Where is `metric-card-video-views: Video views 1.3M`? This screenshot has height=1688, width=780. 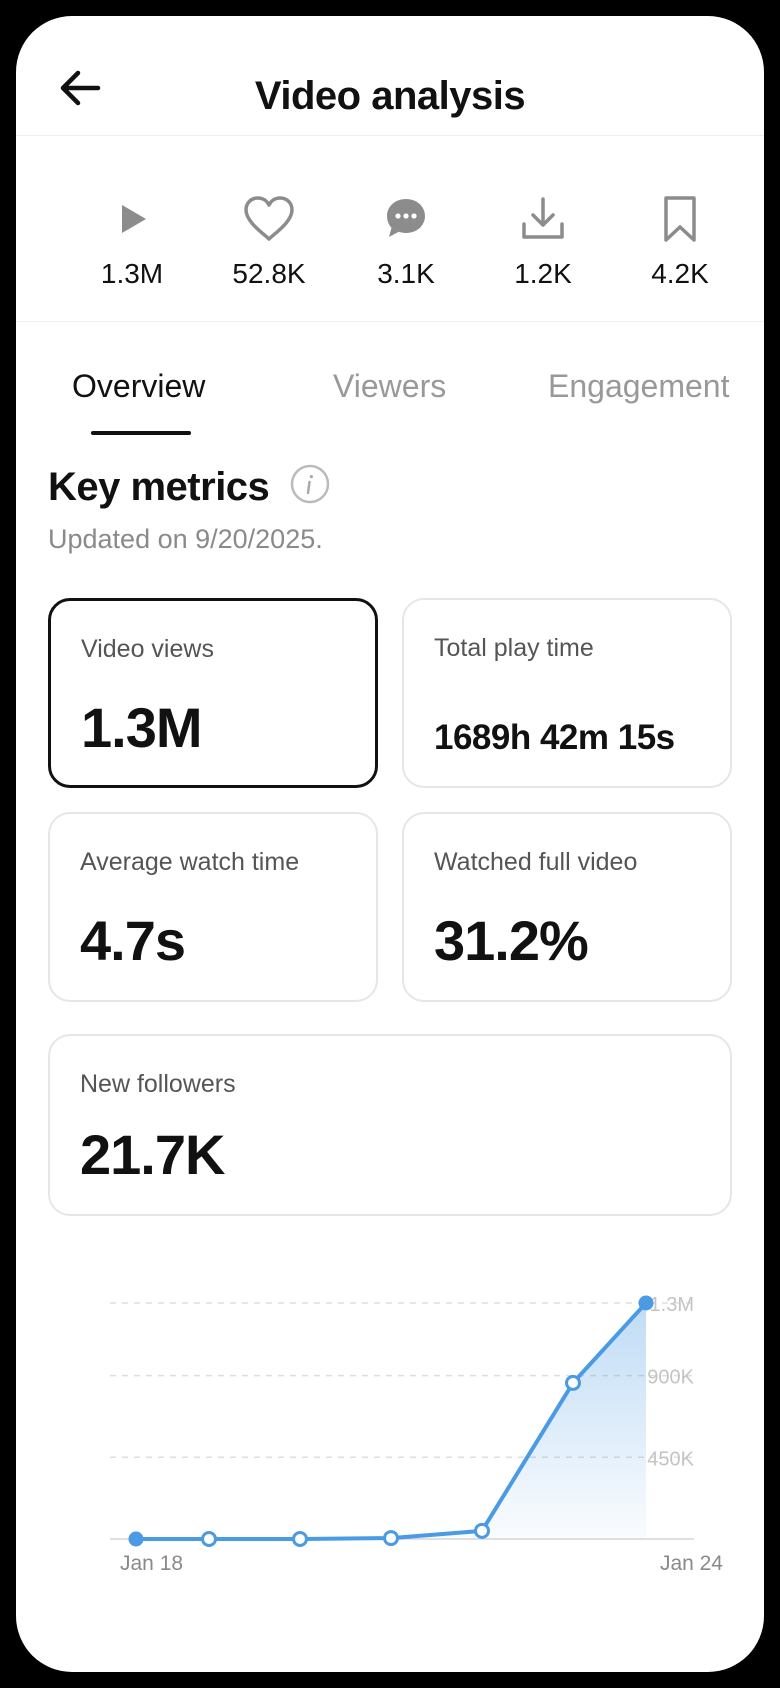 metric-card-video-views: Video views 1.3M is located at coordinates (213, 693).